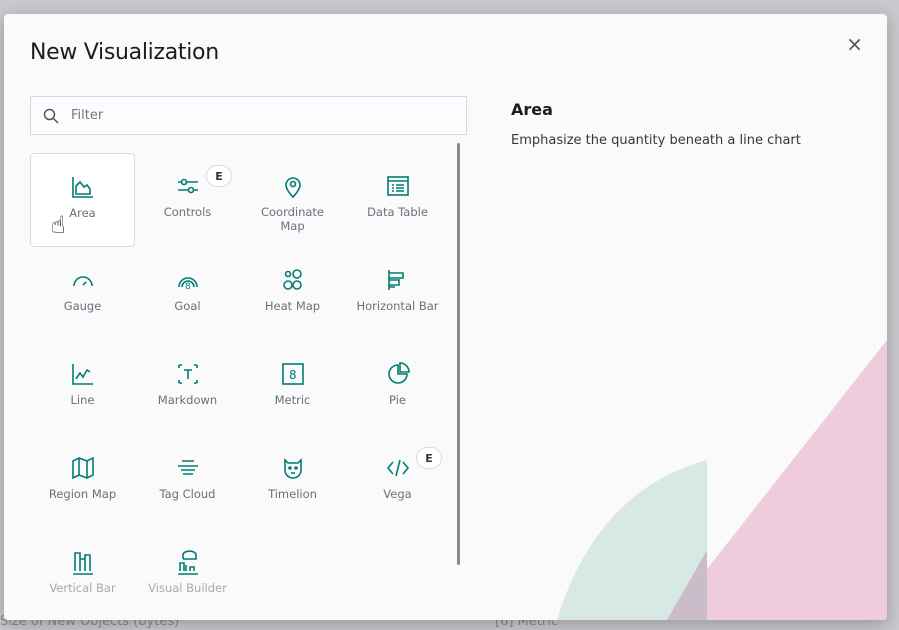 The width and height of the screenshot is (899, 630). Describe the element at coordinates (187, 212) in the screenshot. I see `vis-type-label: Controls` at that location.